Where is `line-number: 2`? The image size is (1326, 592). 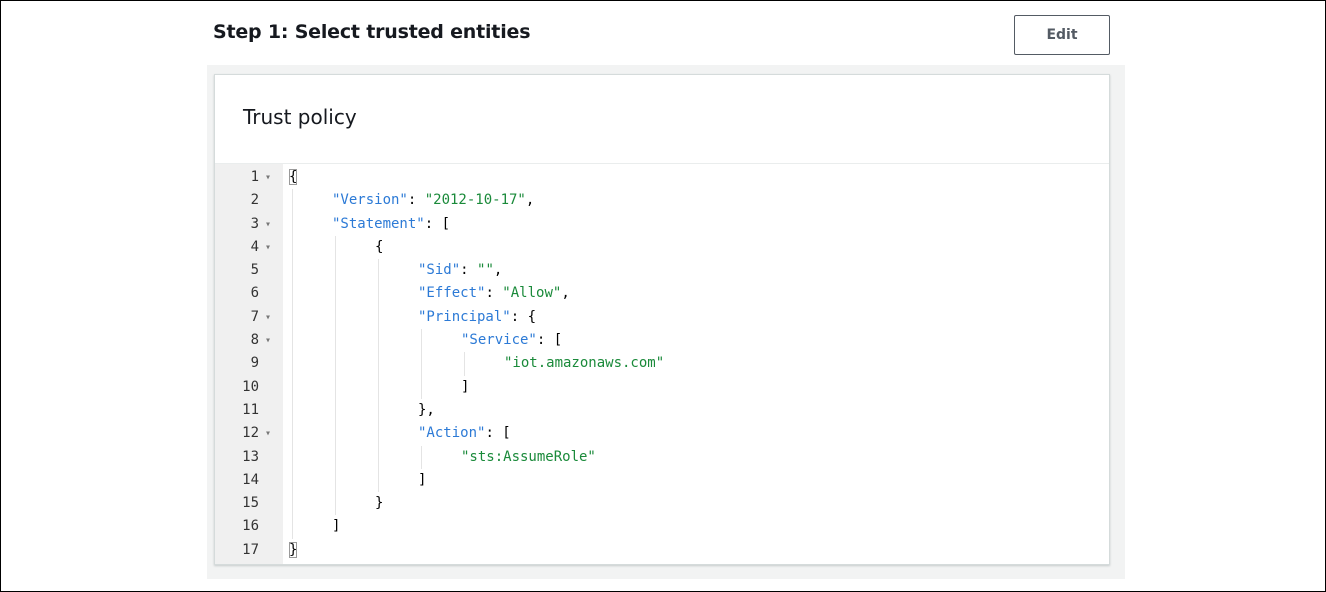
line-number: 2 is located at coordinates (254, 200).